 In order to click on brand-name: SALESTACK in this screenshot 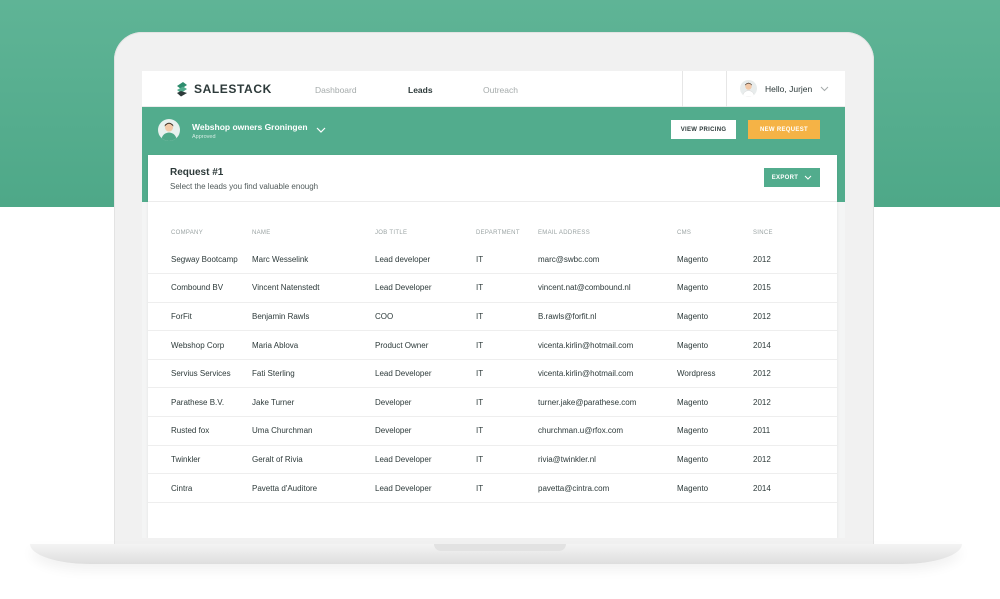, I will do `click(233, 89)`.